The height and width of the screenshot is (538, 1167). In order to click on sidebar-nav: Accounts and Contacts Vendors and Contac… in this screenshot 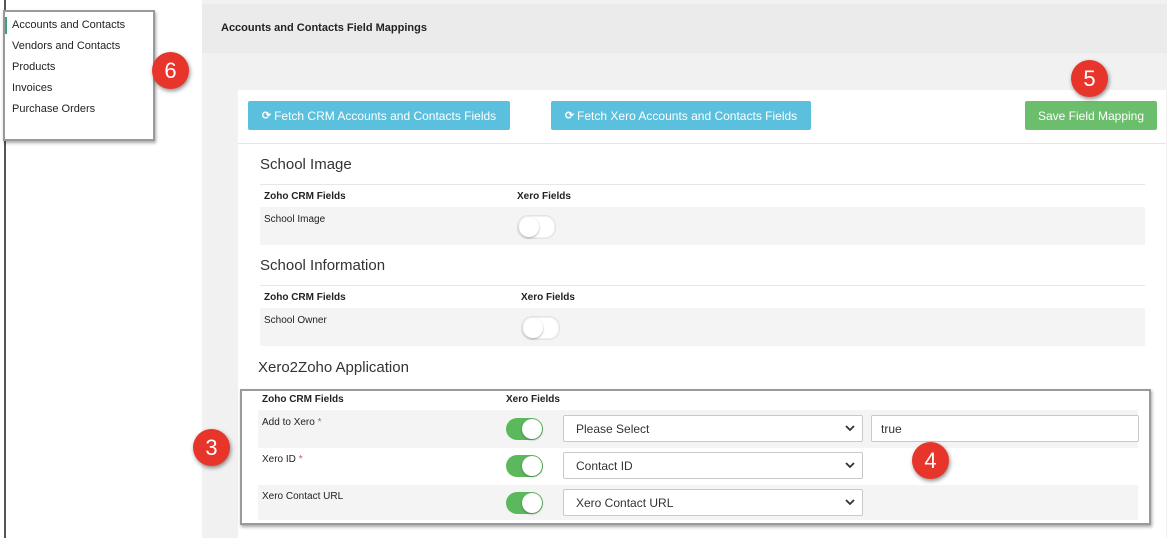, I will do `click(79, 75)`.